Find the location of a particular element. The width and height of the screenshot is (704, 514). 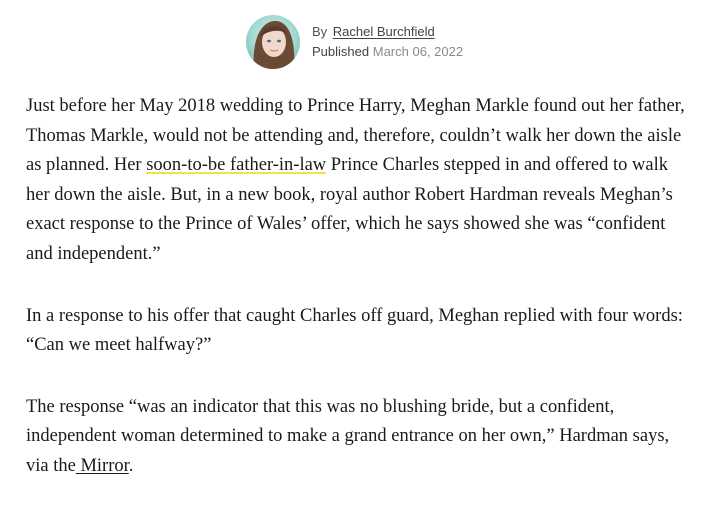

author-photo-icon is located at coordinates (273, 42).